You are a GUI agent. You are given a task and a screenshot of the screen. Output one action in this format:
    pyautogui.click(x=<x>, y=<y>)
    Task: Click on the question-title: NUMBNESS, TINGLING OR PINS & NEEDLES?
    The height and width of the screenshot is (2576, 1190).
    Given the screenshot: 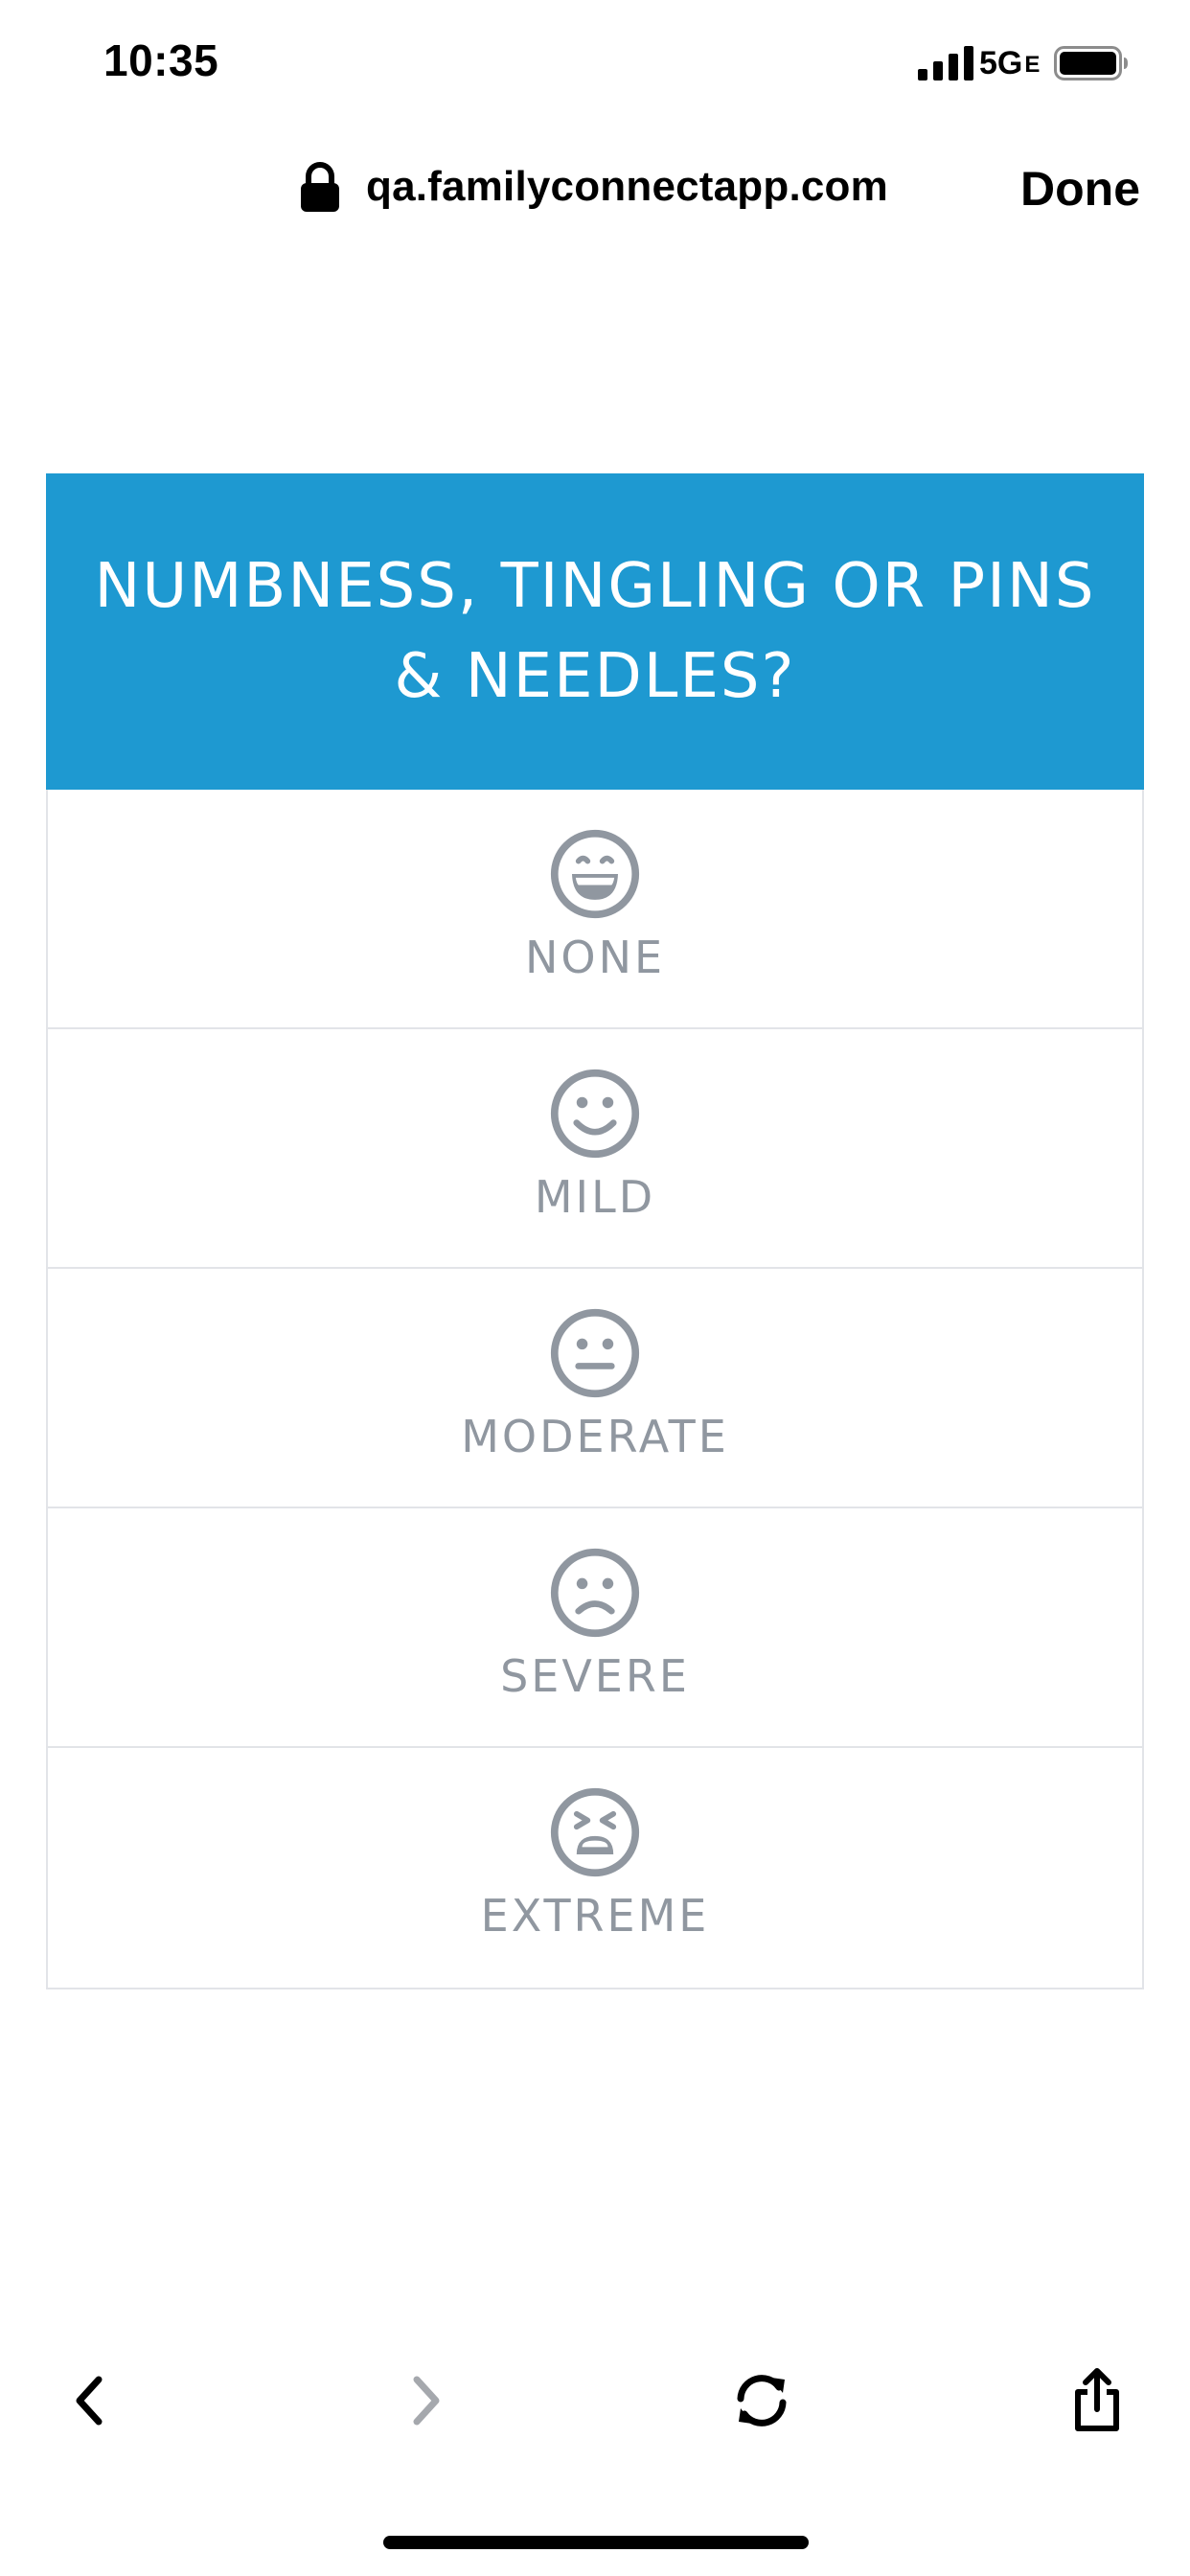 What is the action you would take?
    pyautogui.click(x=595, y=631)
    